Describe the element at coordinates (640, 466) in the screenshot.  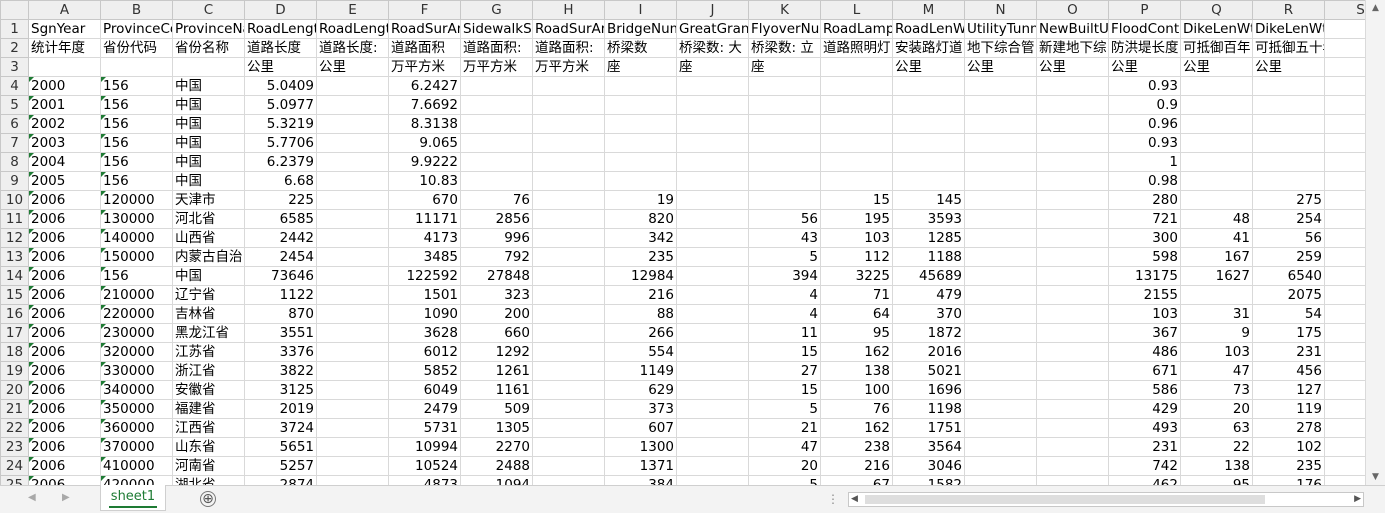
I see `cell-i24: 1371` at that location.